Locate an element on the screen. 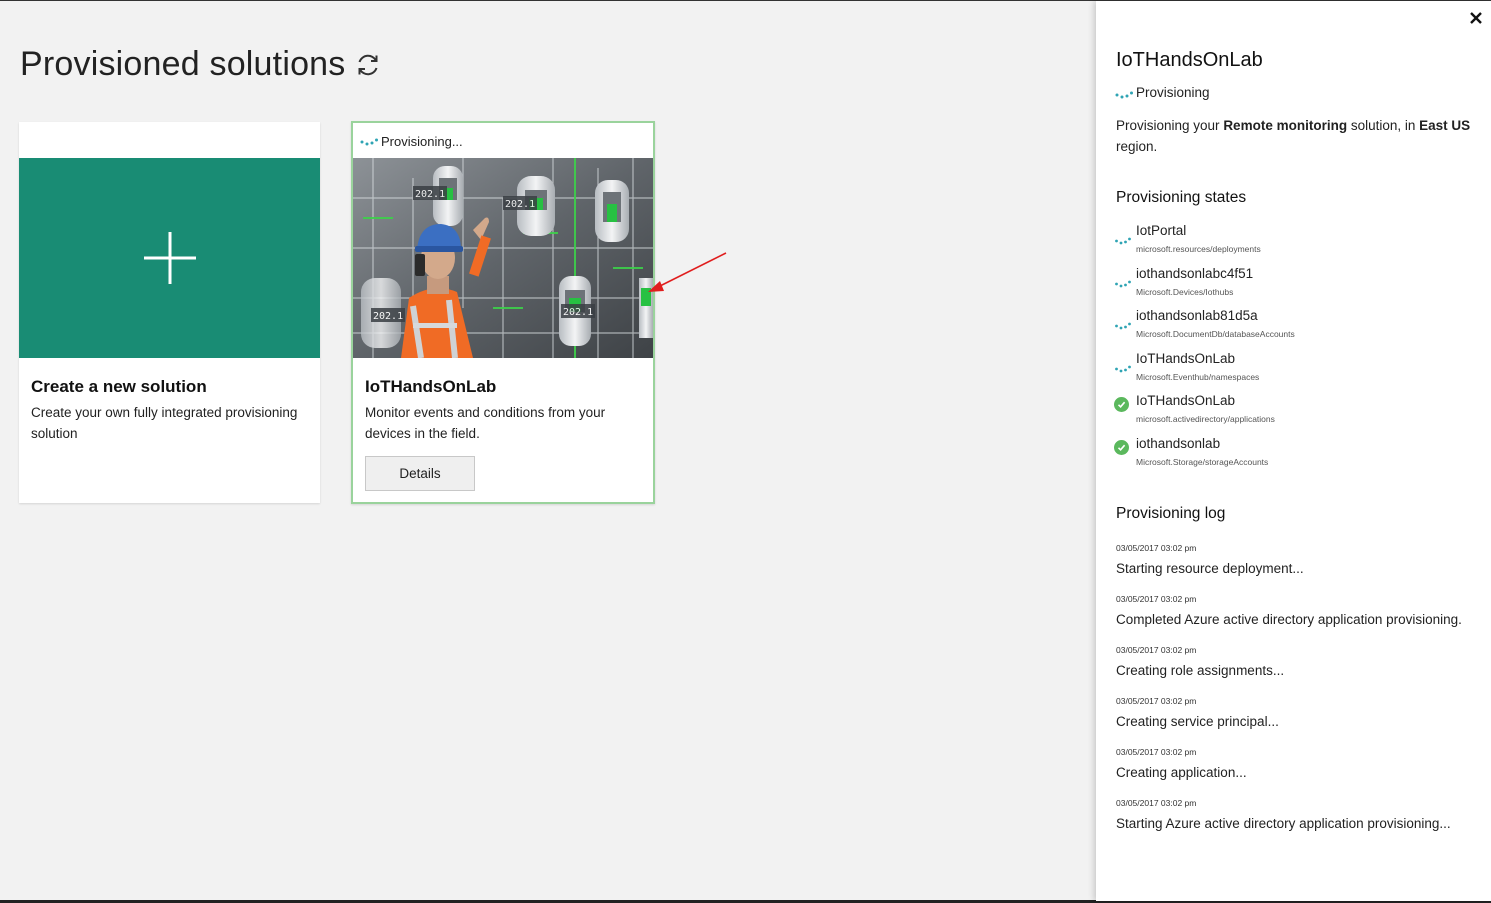 This screenshot has width=1491, height=903. close-icon is located at coordinates (1476, 18).